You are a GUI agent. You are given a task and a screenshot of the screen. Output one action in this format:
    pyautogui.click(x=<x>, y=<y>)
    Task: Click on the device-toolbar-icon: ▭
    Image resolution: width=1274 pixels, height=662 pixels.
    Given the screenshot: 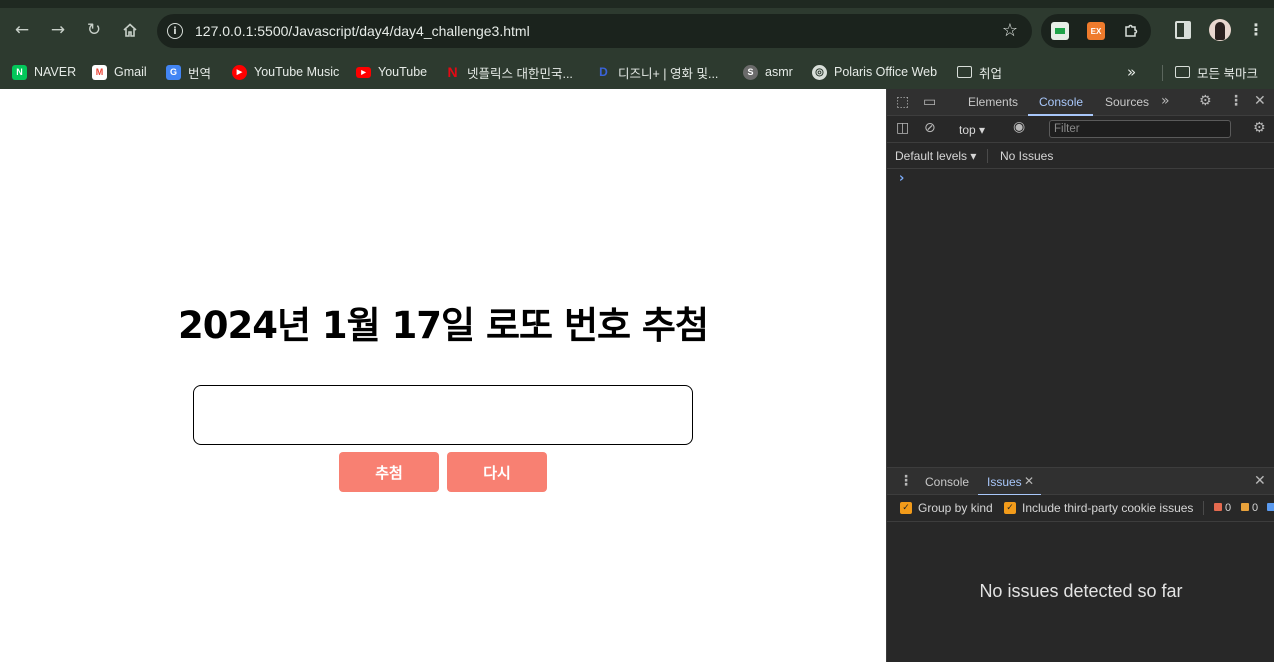 What is the action you would take?
    pyautogui.click(x=929, y=102)
    